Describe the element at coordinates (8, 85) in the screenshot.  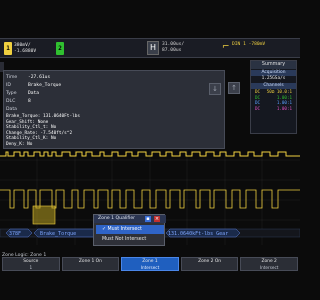
I see `field-label: ID` at that location.